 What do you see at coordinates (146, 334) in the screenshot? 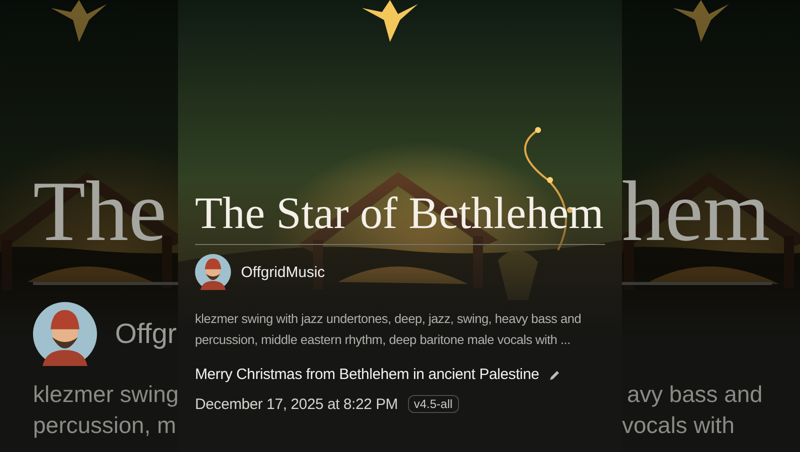
I see `backdrop-author-name: Offgr` at bounding box center [146, 334].